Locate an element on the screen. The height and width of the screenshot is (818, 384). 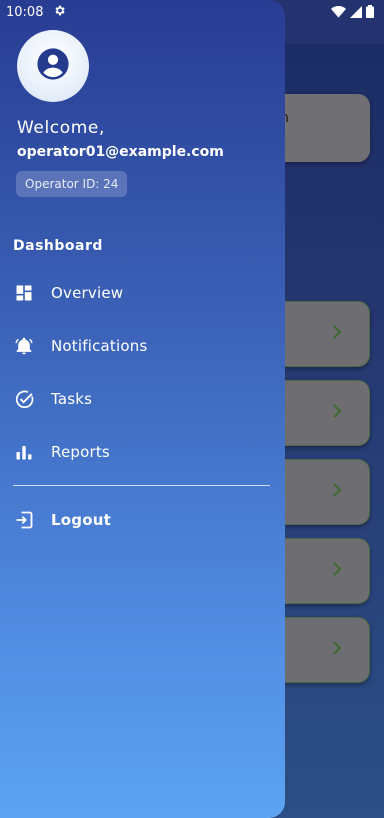
menu-item-tasks: Tasks is located at coordinates (142, 399).